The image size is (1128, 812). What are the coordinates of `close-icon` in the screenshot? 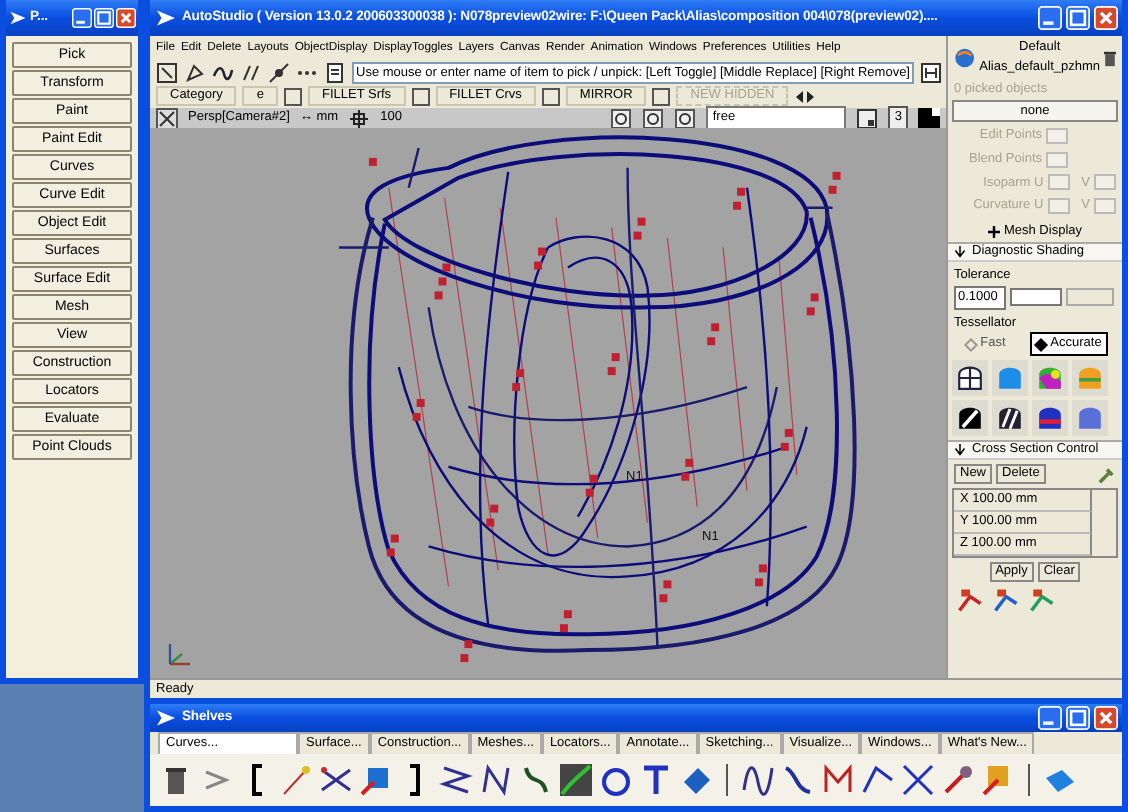 It's located at (167, 118).